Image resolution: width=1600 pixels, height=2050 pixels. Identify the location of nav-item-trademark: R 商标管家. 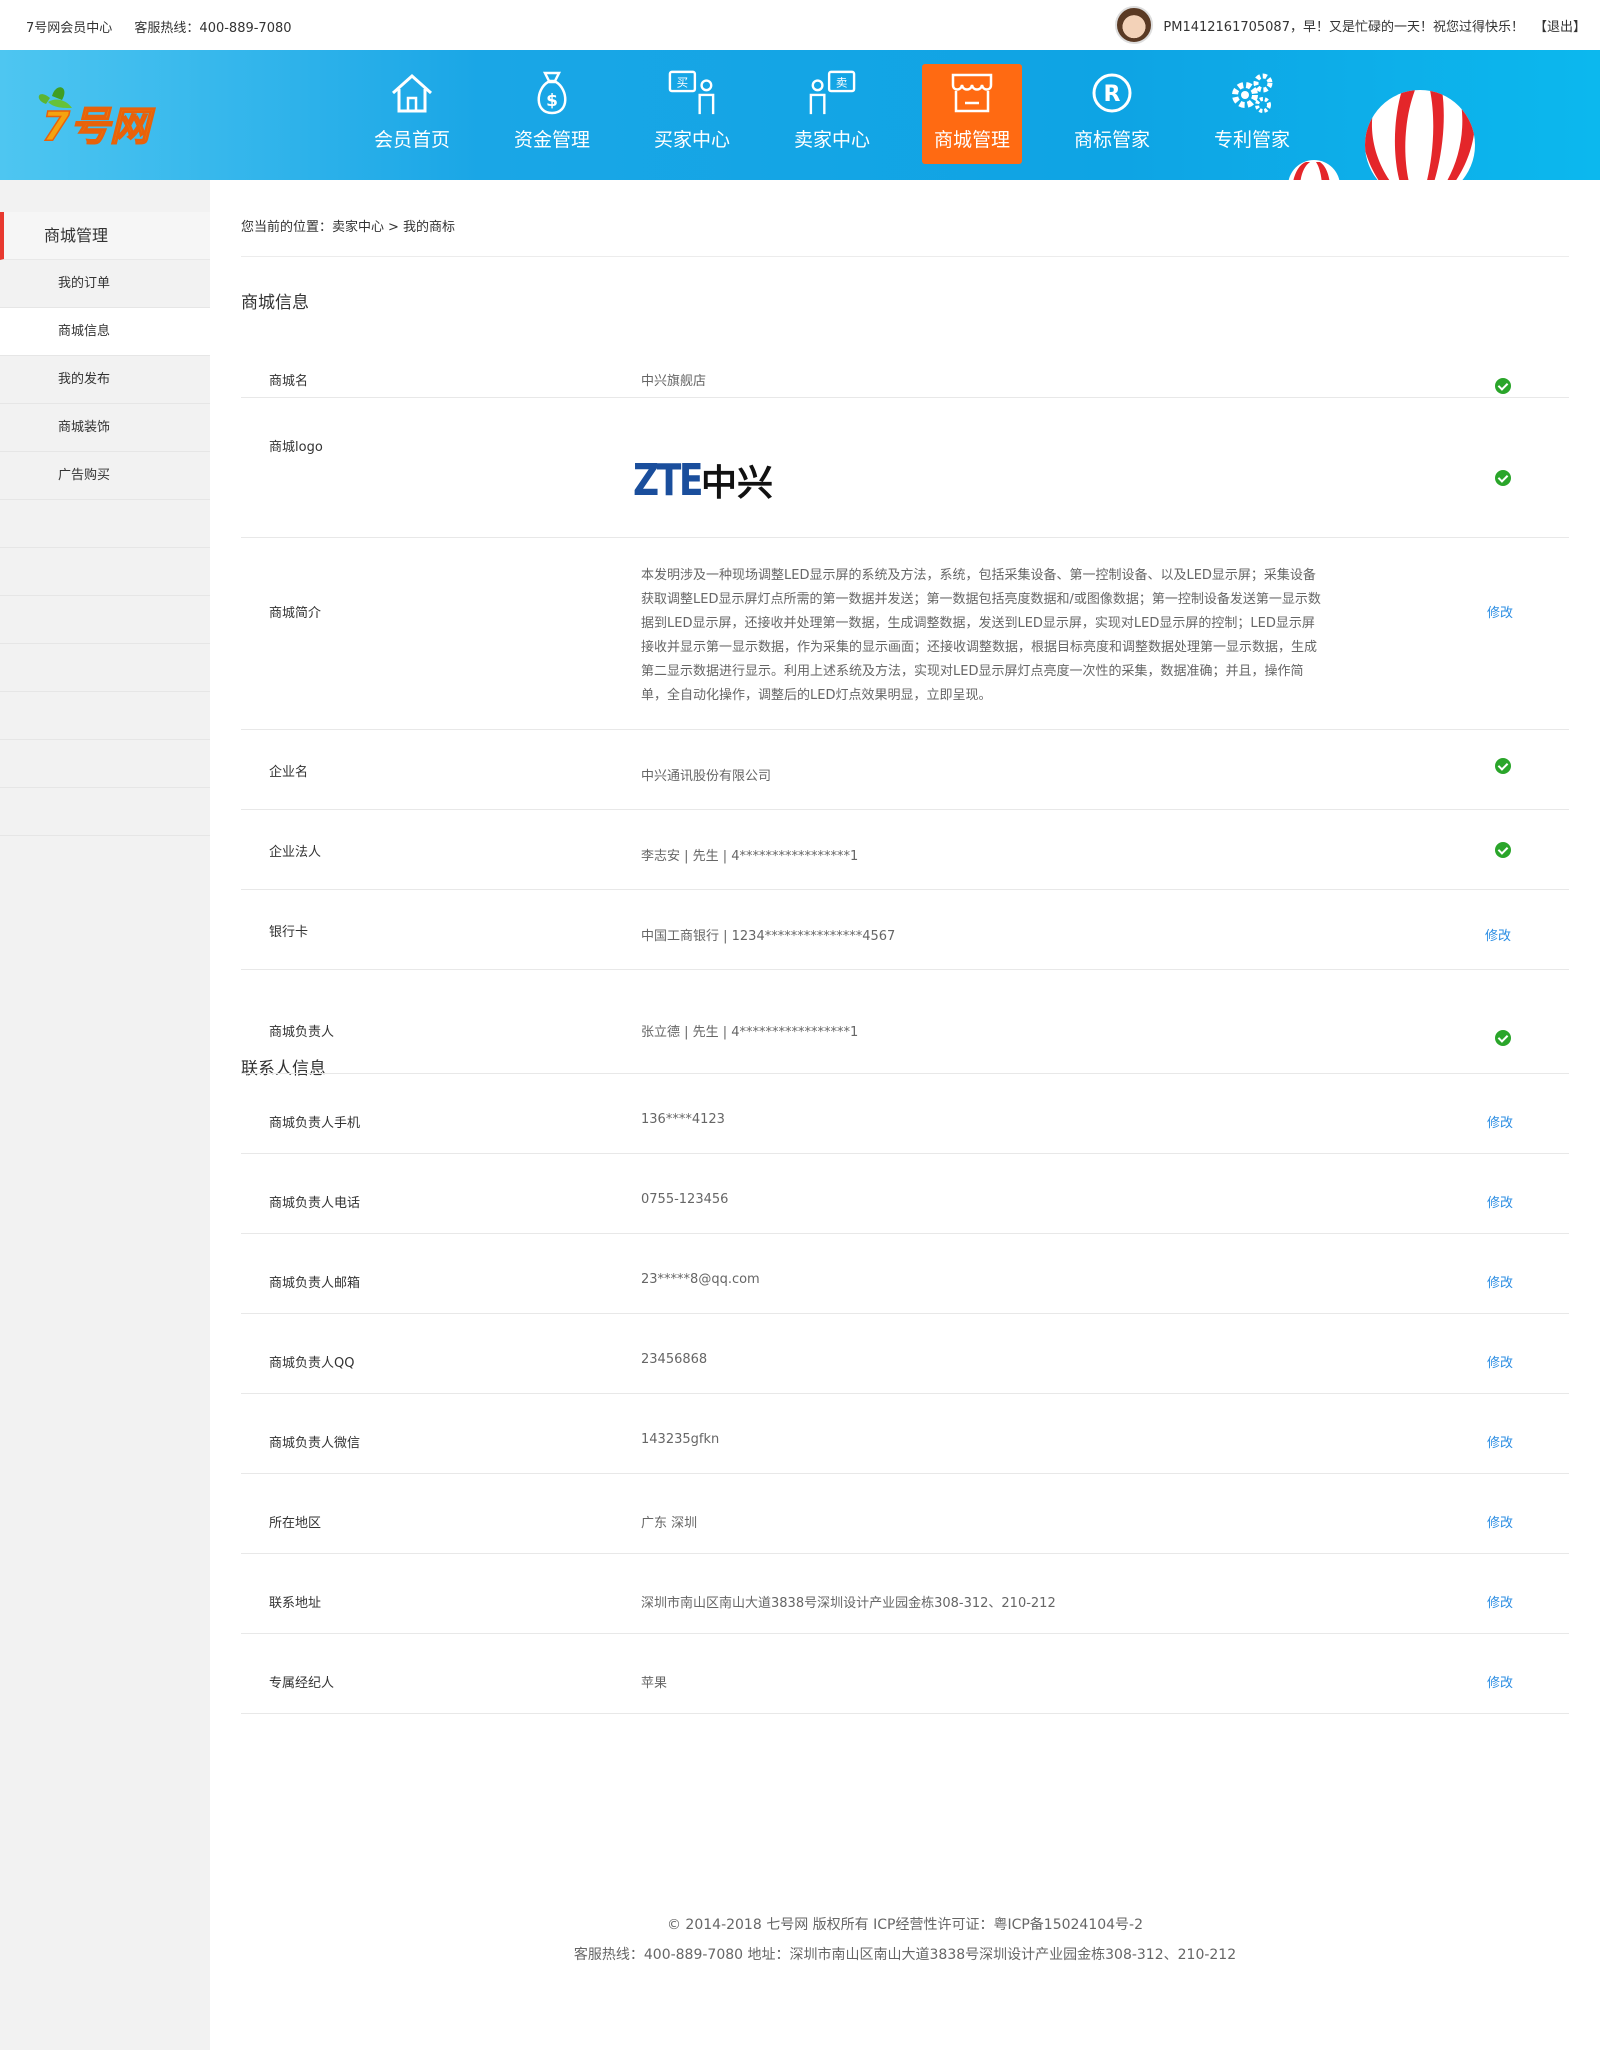
(1112, 114).